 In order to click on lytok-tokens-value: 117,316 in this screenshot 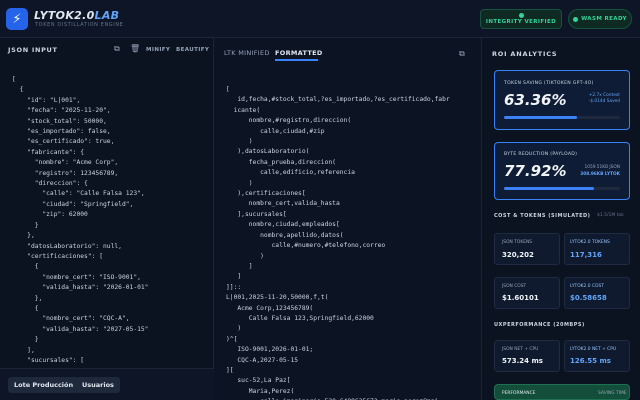, I will do `click(586, 255)`.